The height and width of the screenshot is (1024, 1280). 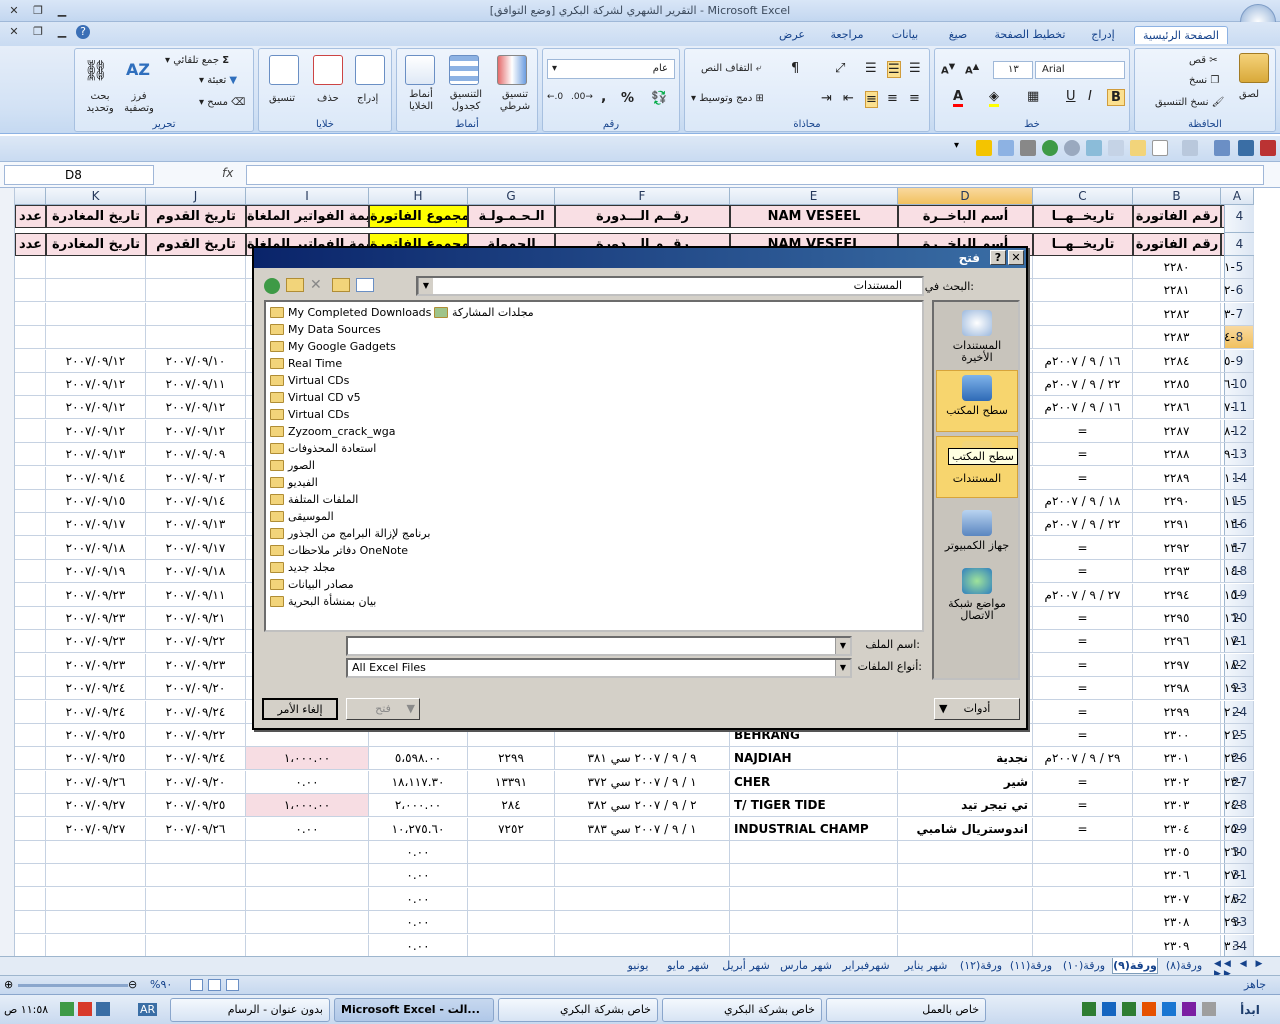 I want to click on increase-decimal-icon: ←.0, so click(x=555, y=97).